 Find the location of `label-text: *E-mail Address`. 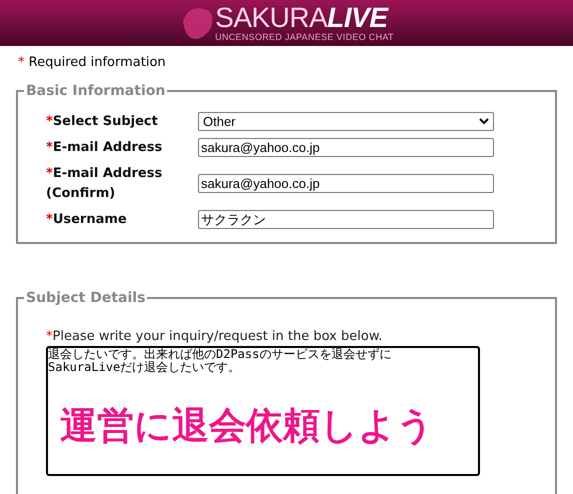

label-text: *E-mail Address is located at coordinates (104, 147).